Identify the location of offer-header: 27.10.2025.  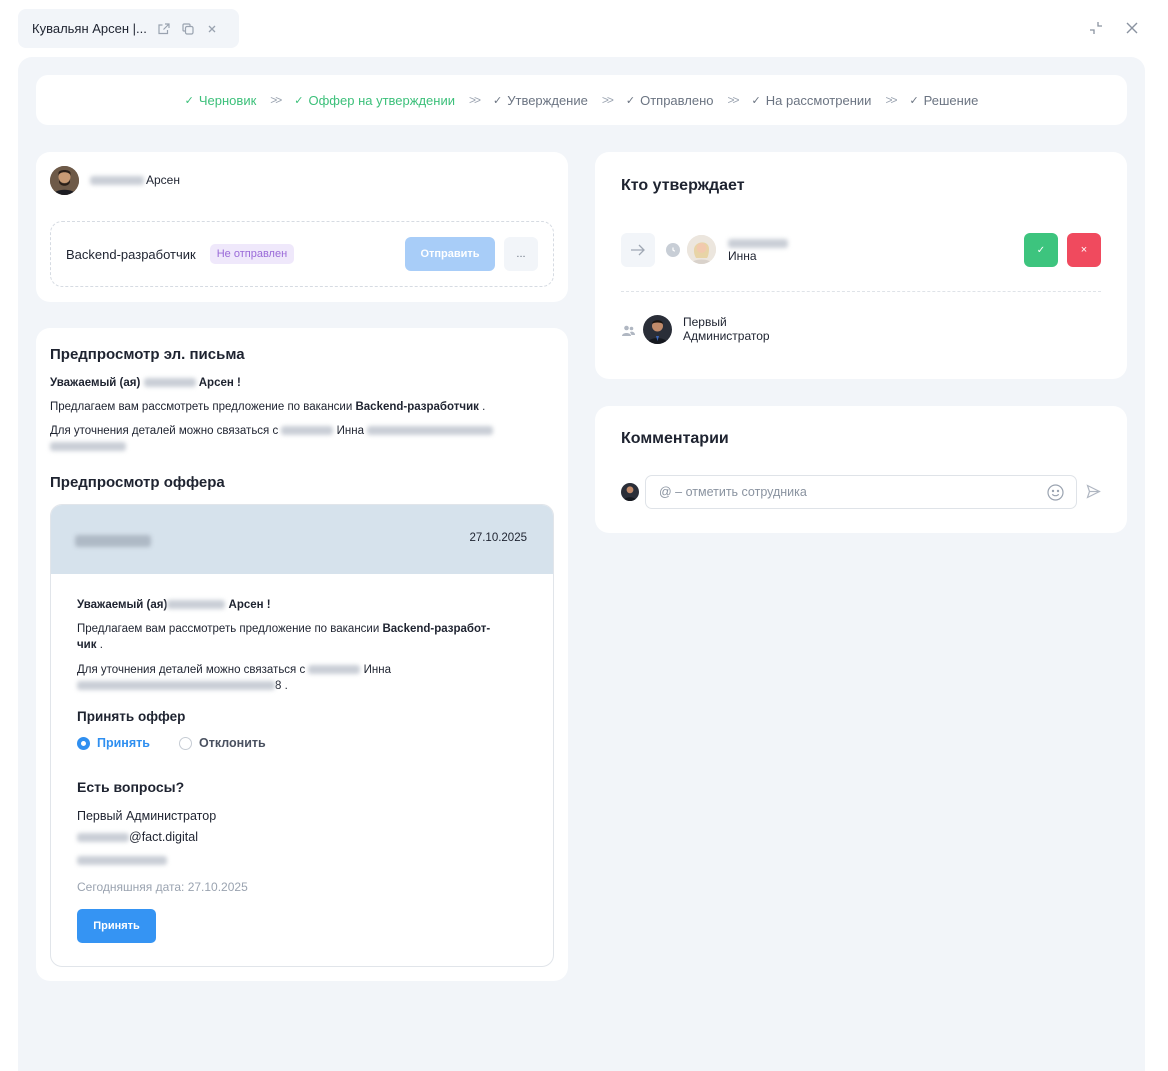
(302, 539).